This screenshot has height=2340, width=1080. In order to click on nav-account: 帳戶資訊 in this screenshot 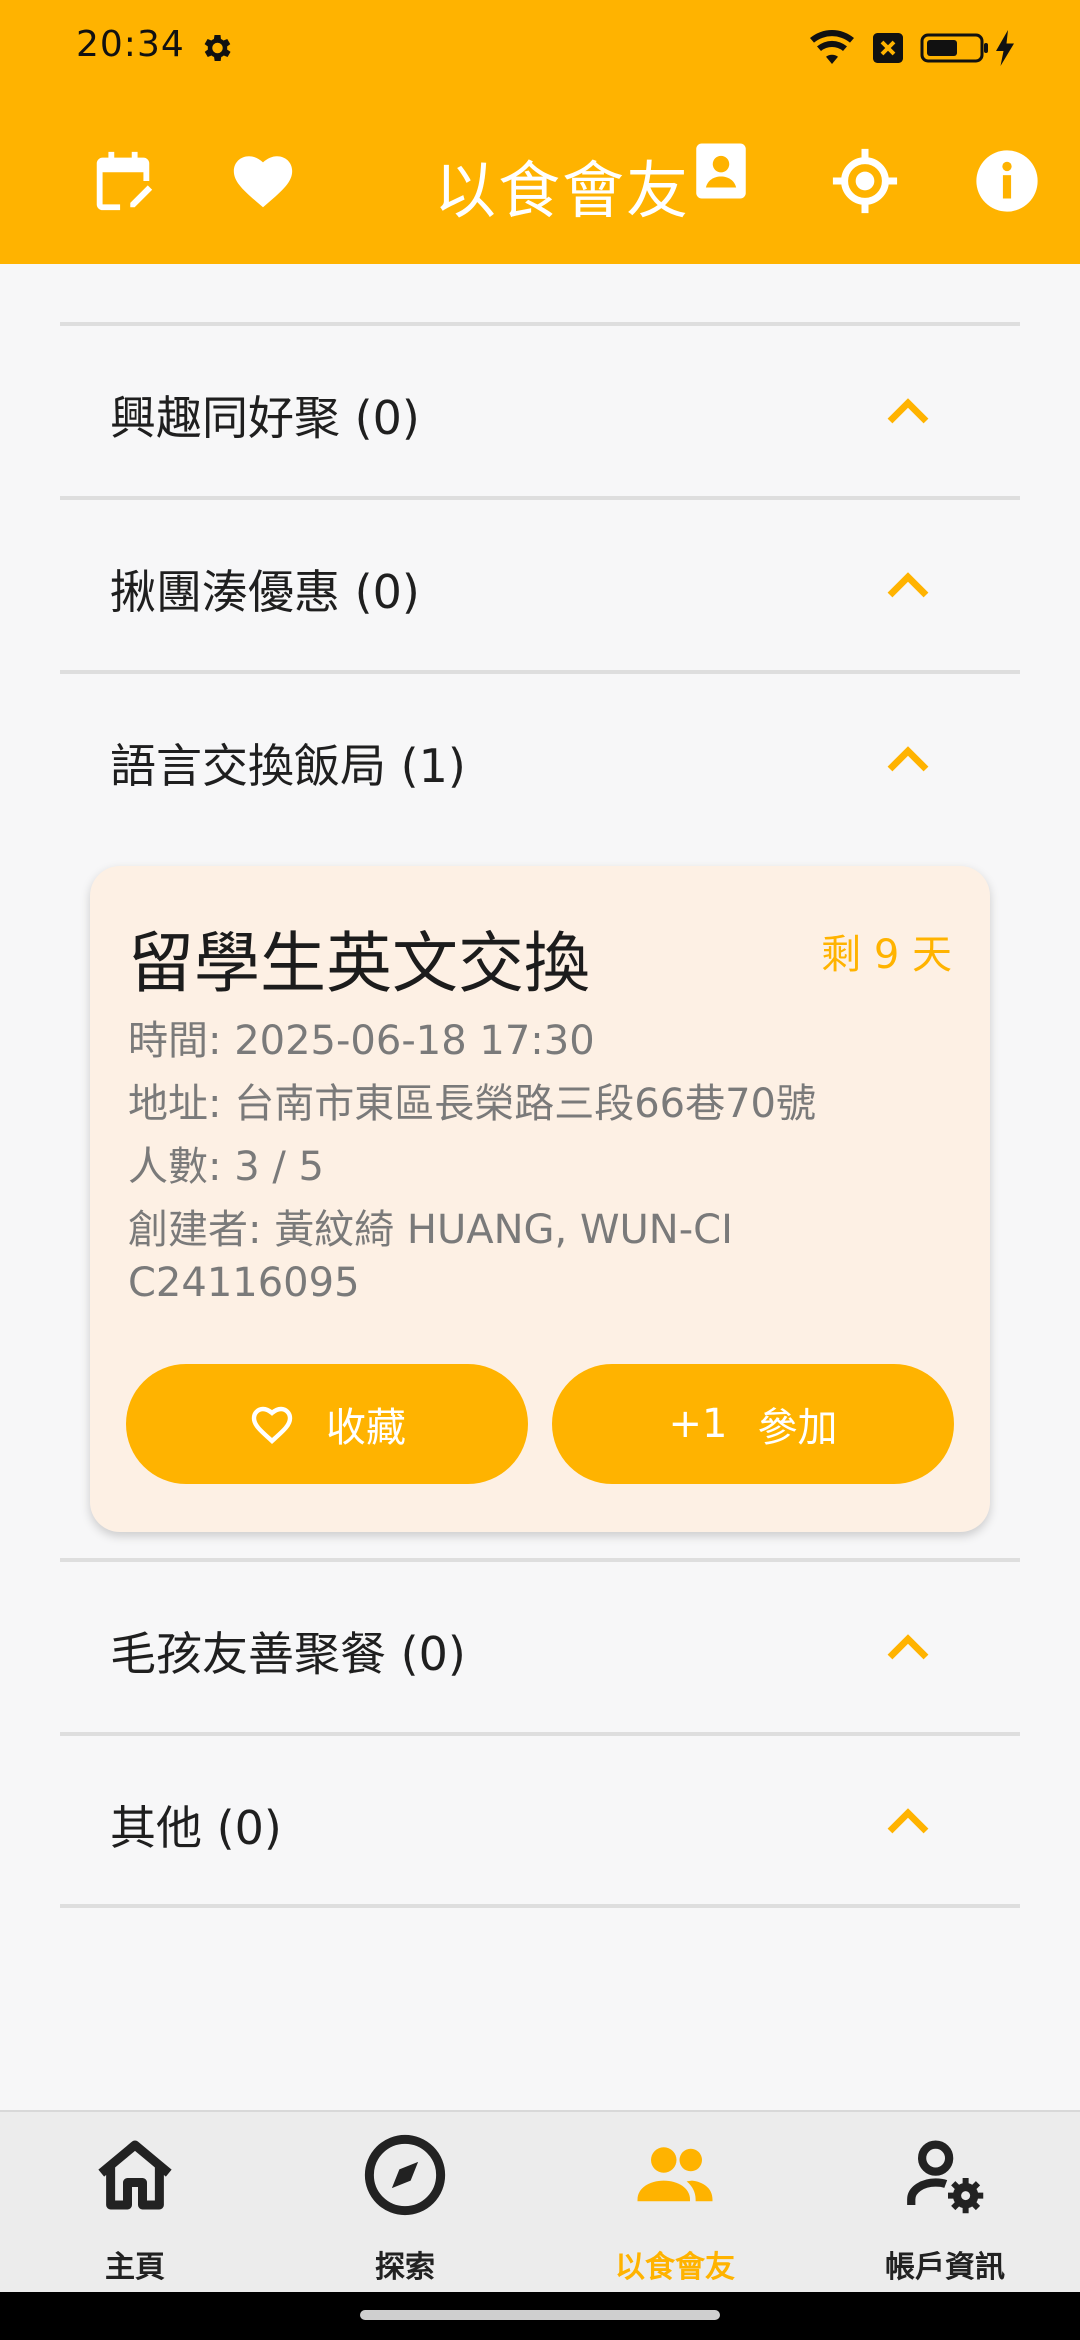, I will do `click(945, 2203)`.